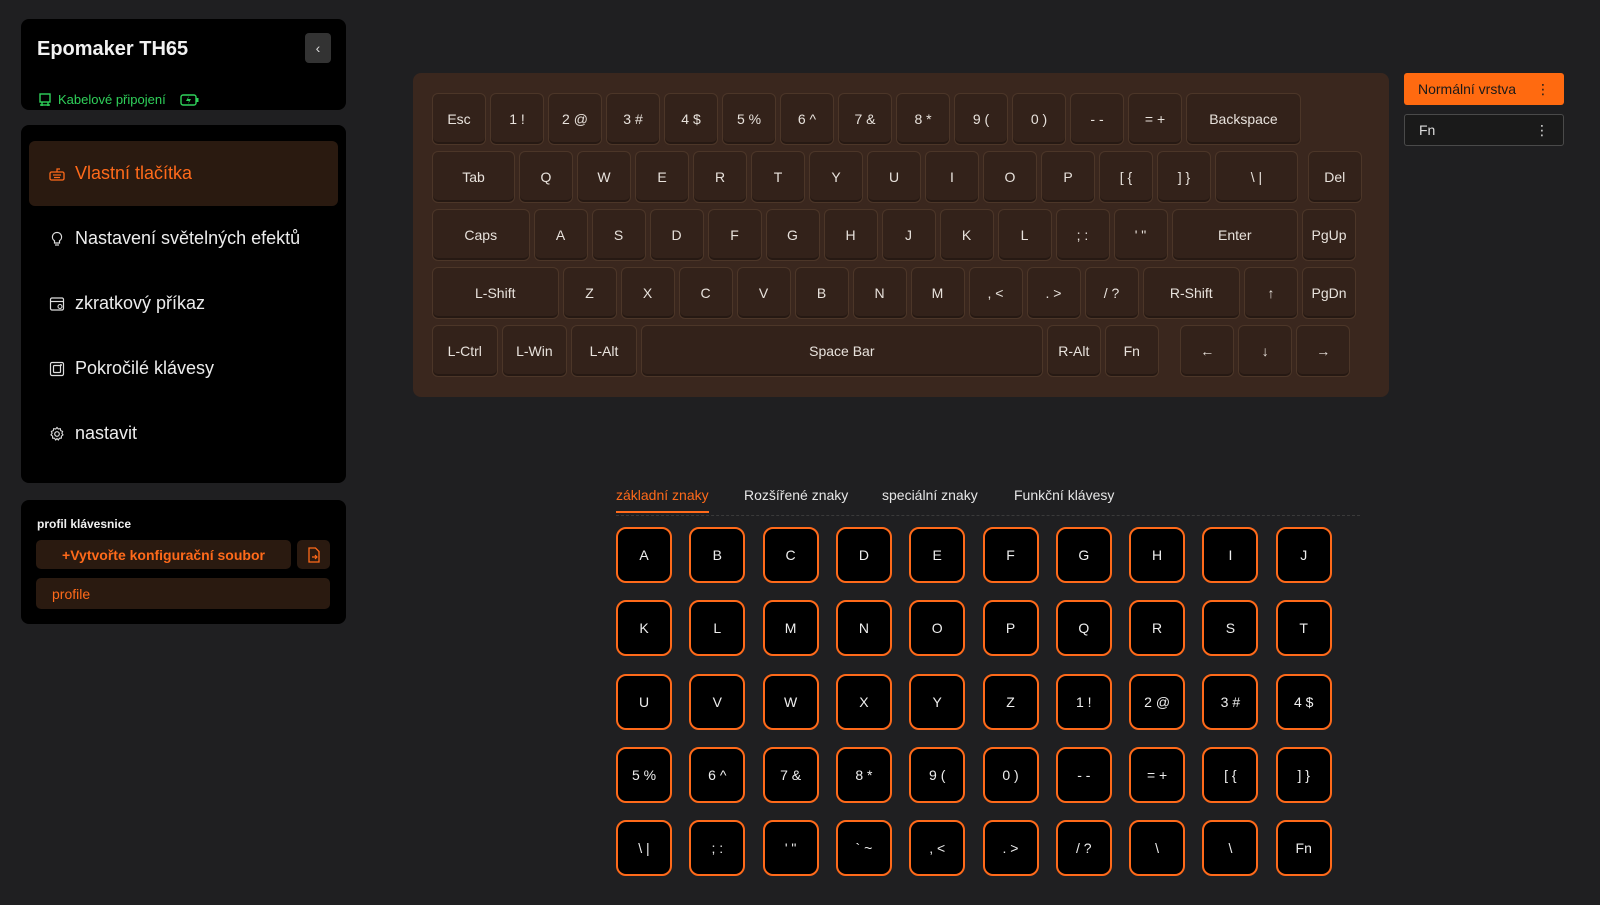 This screenshot has width=1600, height=905. What do you see at coordinates (1010, 177) in the screenshot?
I see `key-o: O` at bounding box center [1010, 177].